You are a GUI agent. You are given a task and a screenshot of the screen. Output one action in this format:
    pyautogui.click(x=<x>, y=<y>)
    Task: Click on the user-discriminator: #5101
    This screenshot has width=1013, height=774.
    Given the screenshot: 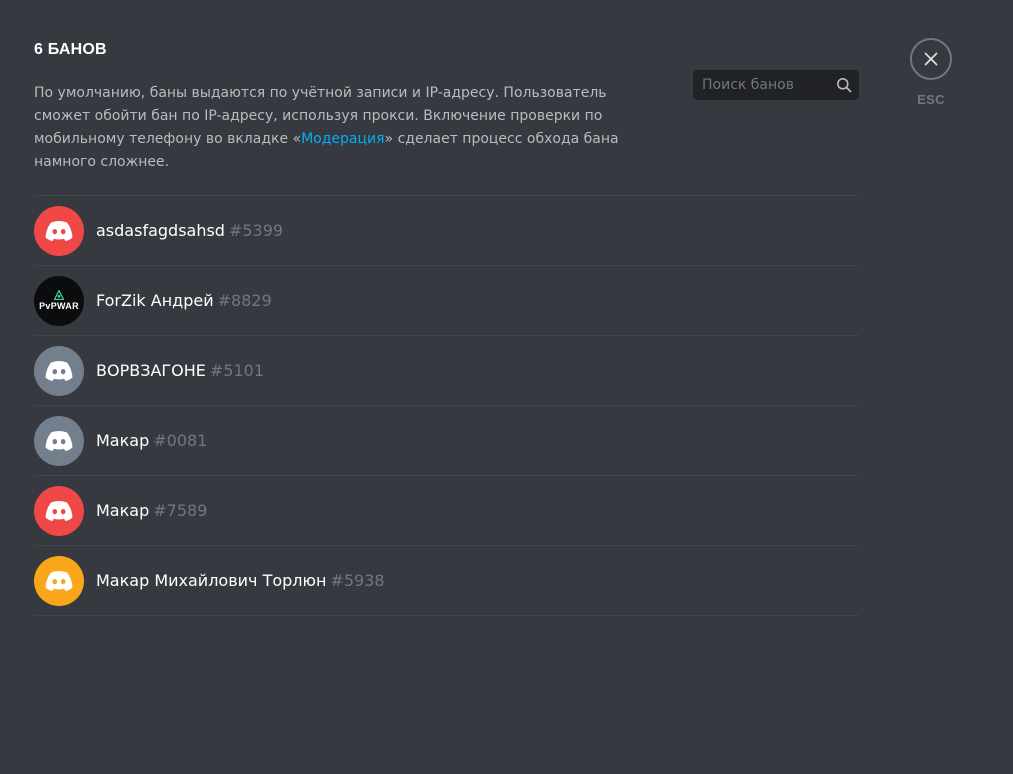 What is the action you would take?
    pyautogui.click(x=237, y=370)
    